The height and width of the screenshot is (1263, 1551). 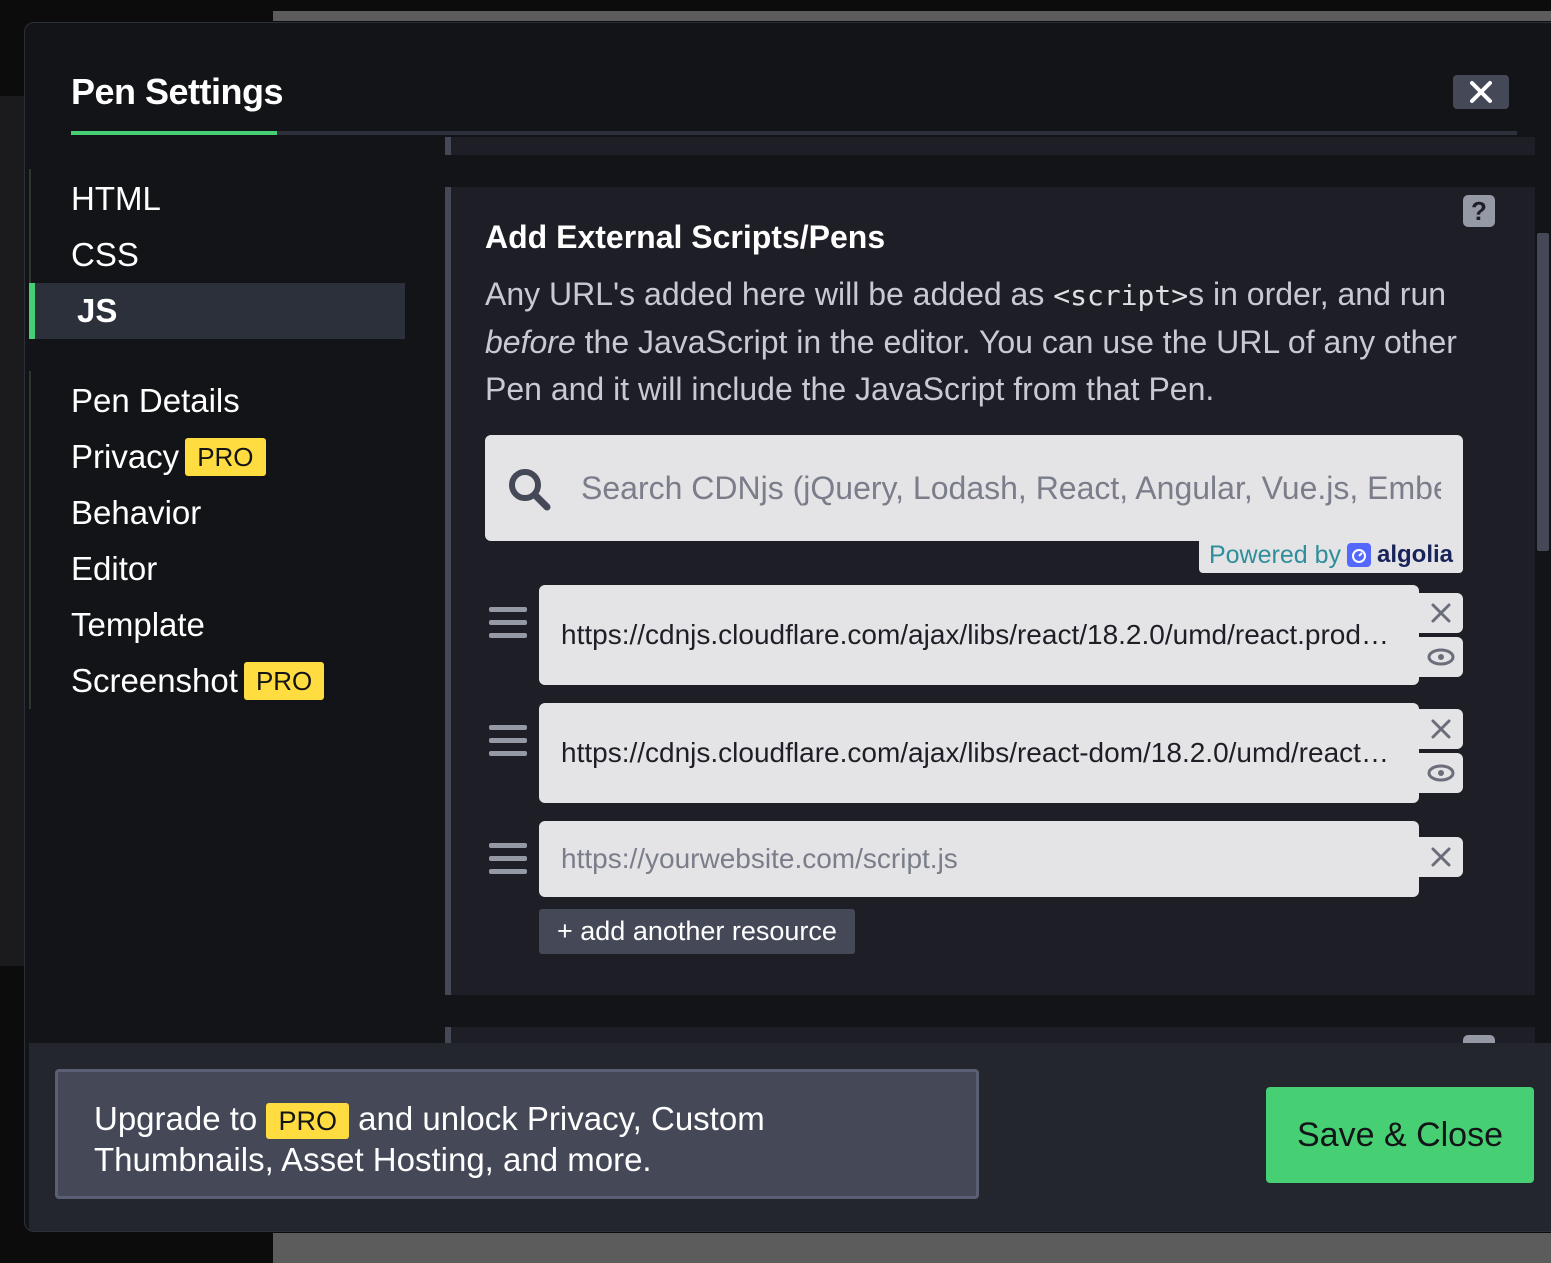 I want to click on add-resource-button: + add another resource, so click(x=697, y=931).